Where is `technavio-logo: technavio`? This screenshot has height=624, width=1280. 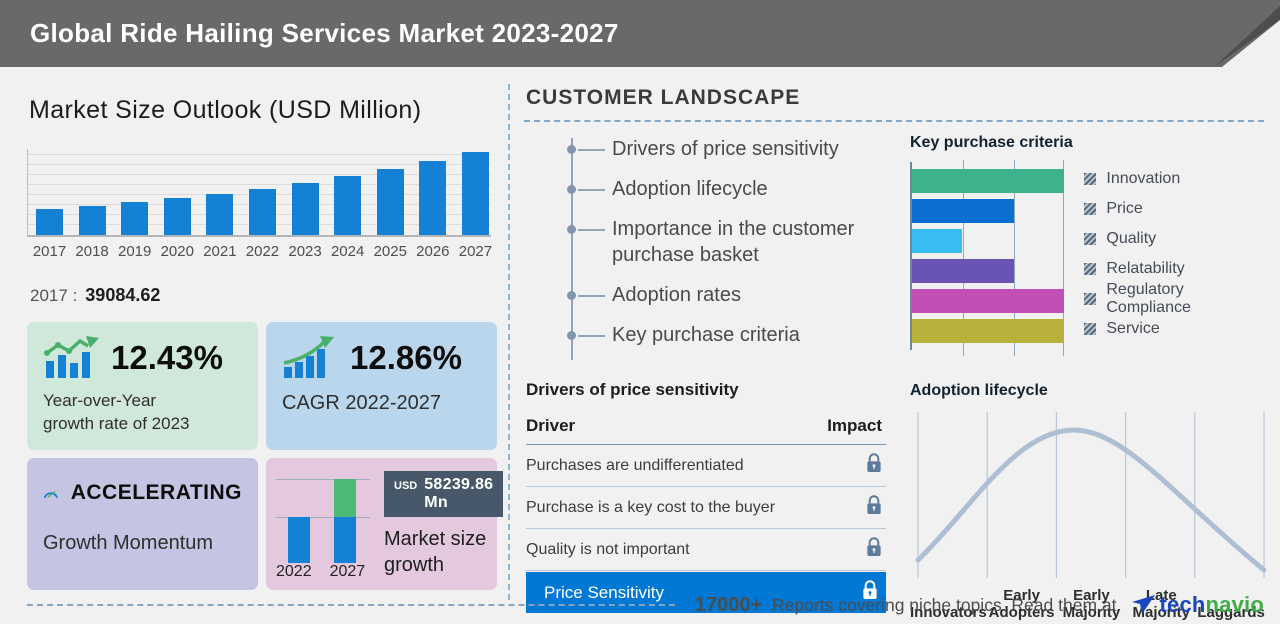
technavio-logo: technavio is located at coordinates (1198, 605).